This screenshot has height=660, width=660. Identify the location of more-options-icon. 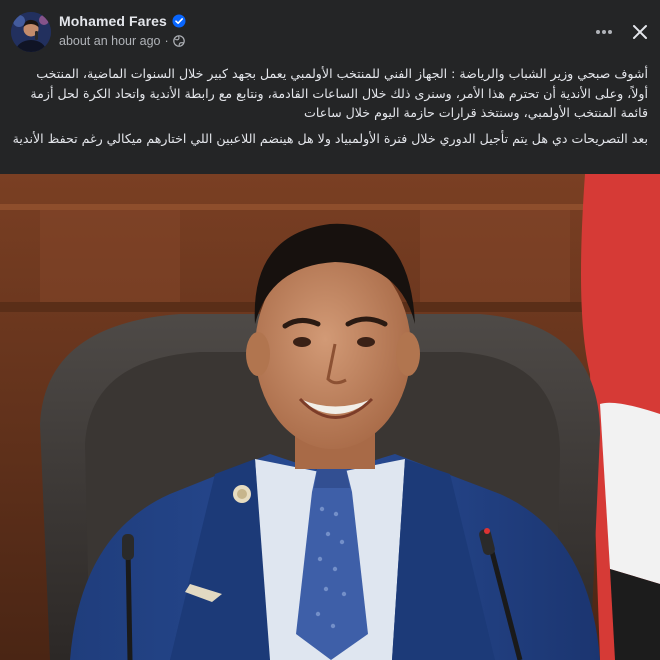
(604, 32).